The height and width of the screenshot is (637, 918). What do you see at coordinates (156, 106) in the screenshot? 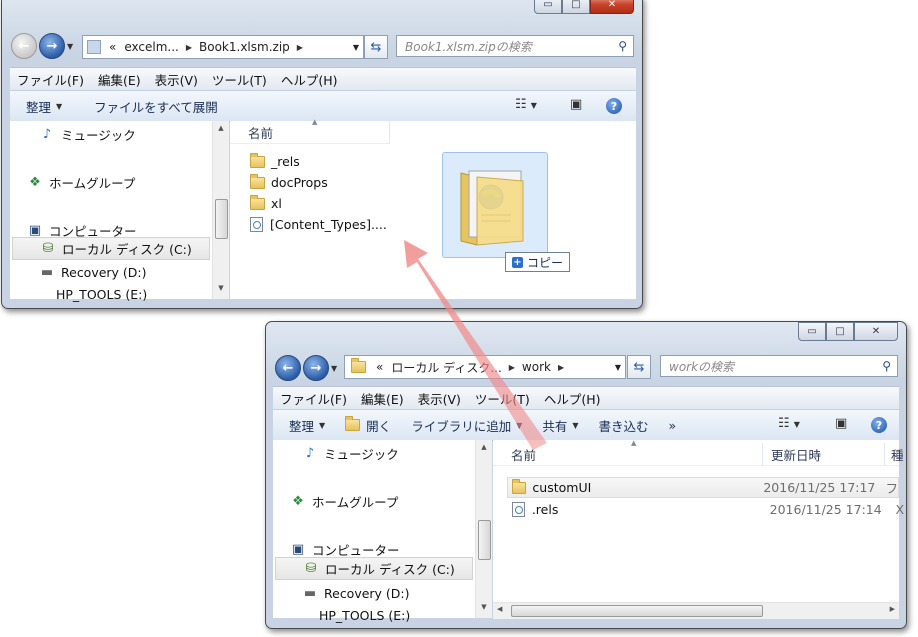
I see `extract-all-button: ファイルをすべて展開` at bounding box center [156, 106].